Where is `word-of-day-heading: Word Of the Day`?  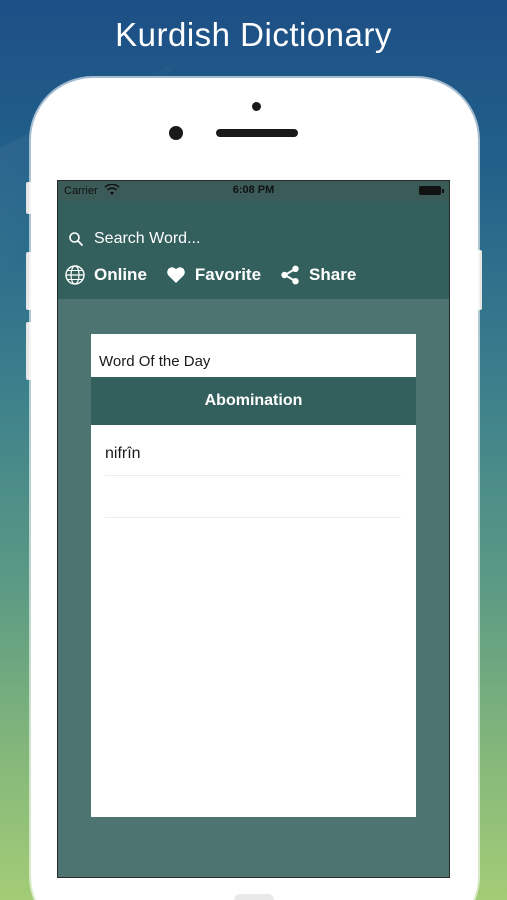 word-of-day-heading: Word Of the Day is located at coordinates (155, 361).